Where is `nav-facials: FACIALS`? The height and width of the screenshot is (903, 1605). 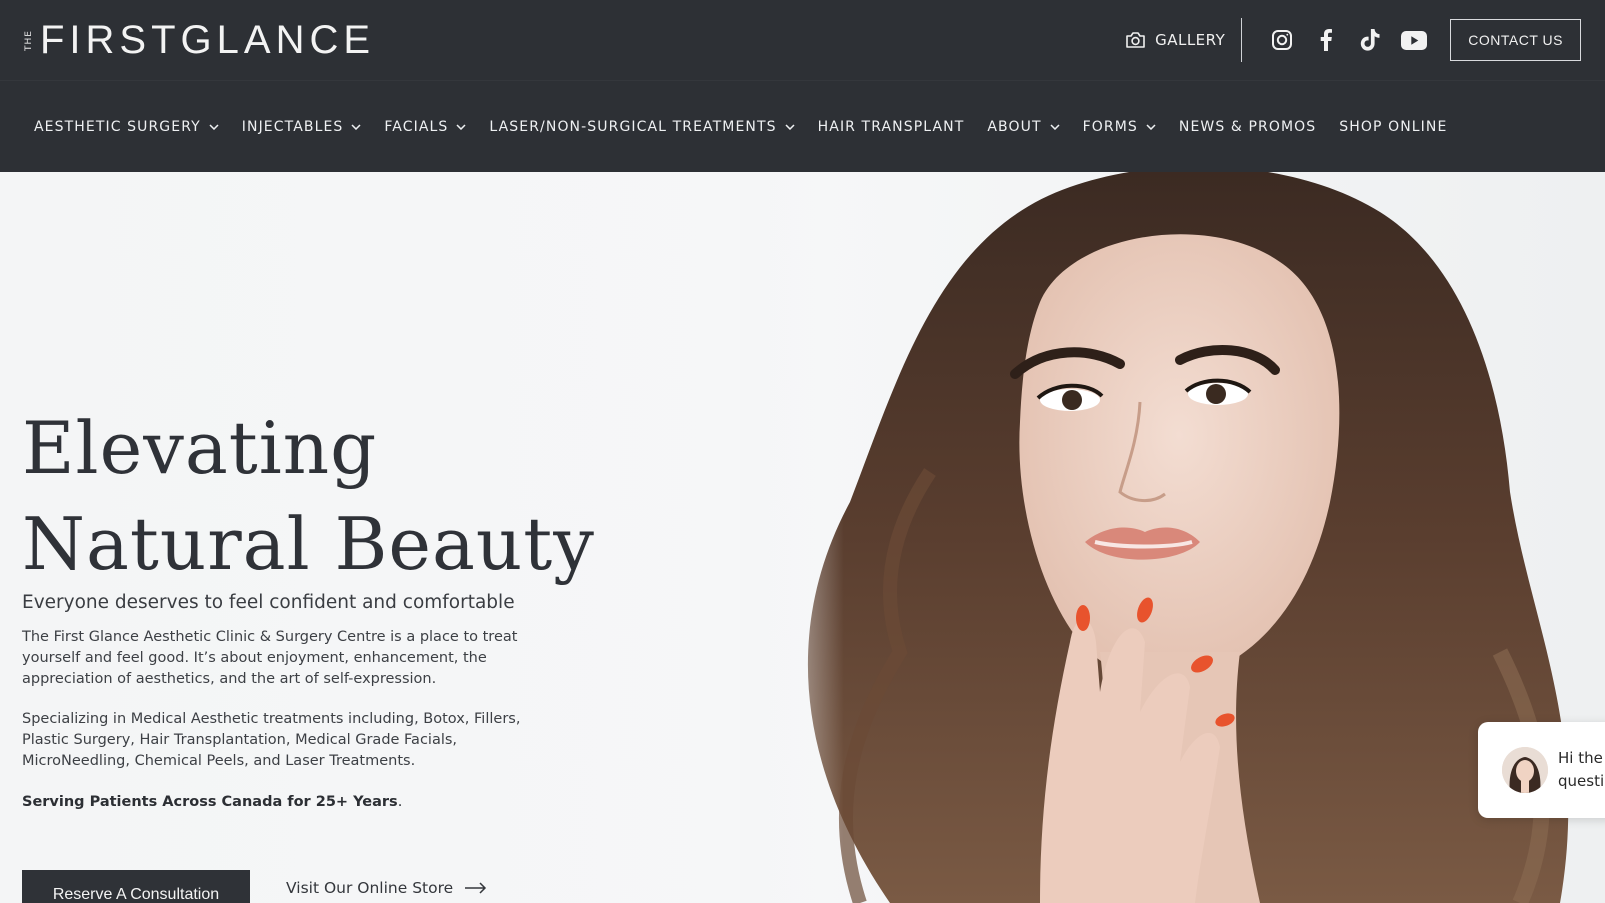
nav-facials: FACIALS is located at coordinates (425, 127).